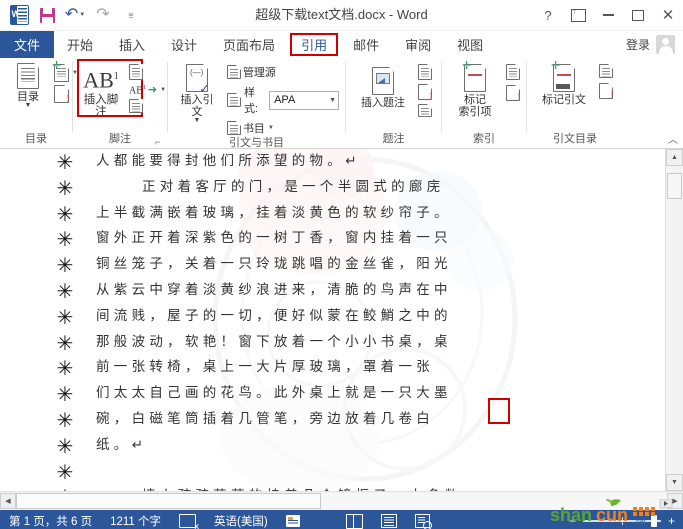 This screenshot has width=683, height=529. I want to click on insert-index-icon, so click(513, 72).